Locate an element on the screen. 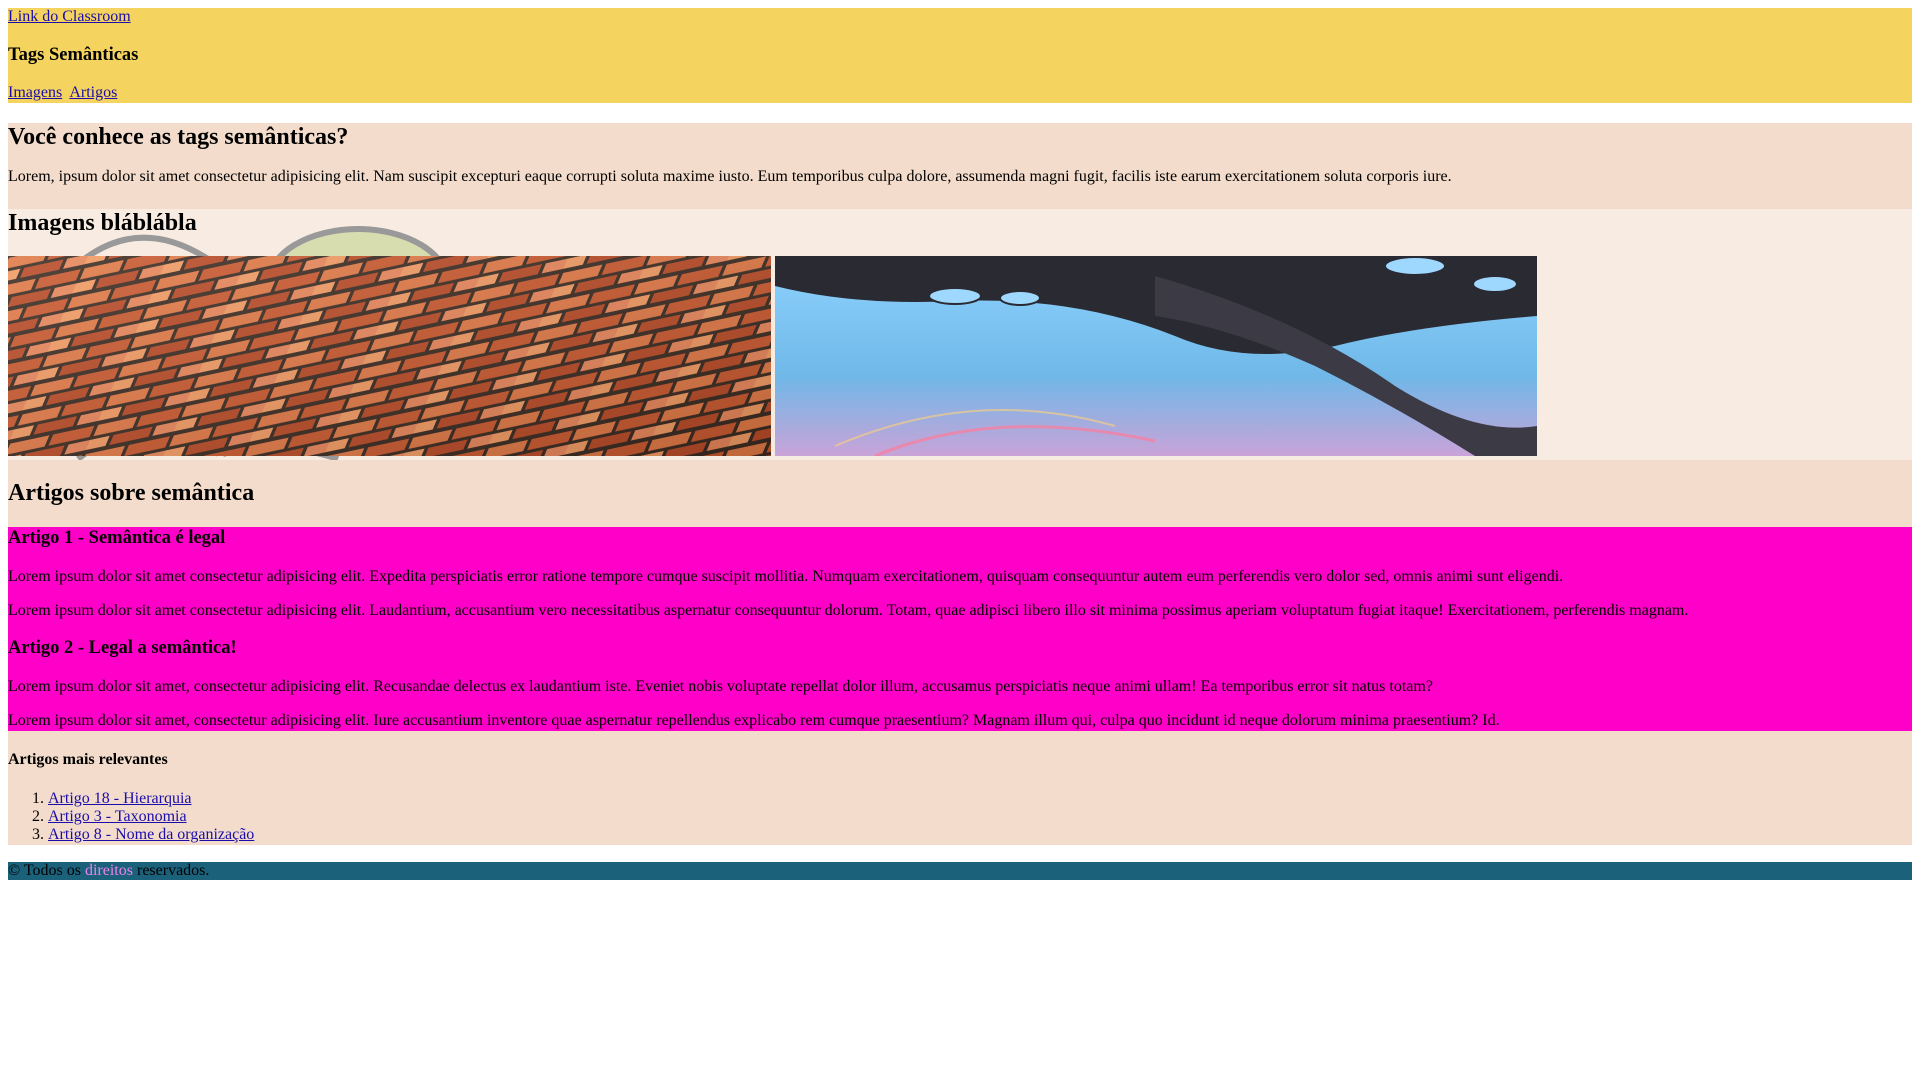 This screenshot has width=1920, height=1080. list-item: Artigo 3 - Taxonomia is located at coordinates (151, 817).